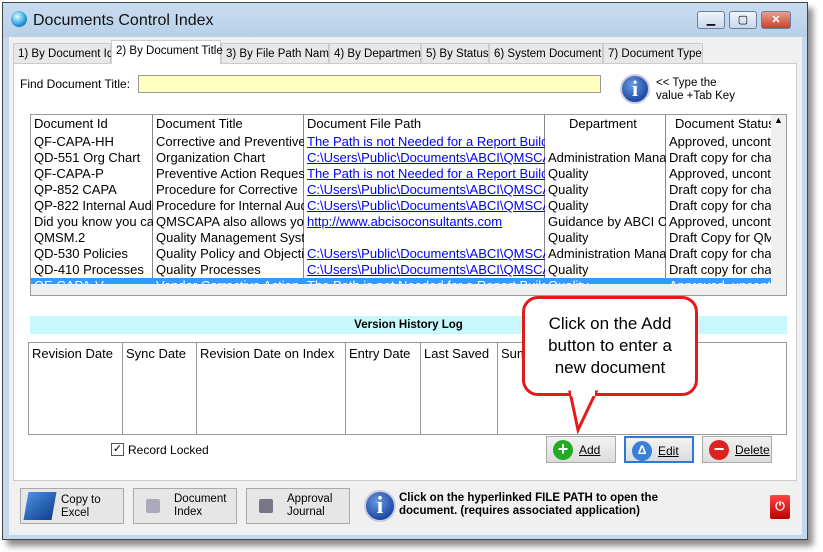  Describe the element at coordinates (590, 450) in the screenshot. I see `add-label: Add` at that location.